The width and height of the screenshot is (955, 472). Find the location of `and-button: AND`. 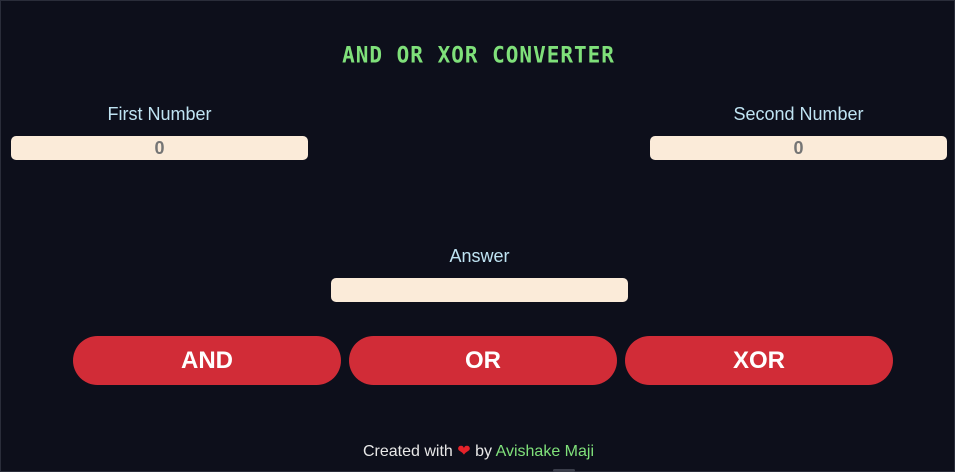

and-button: AND is located at coordinates (207, 360).